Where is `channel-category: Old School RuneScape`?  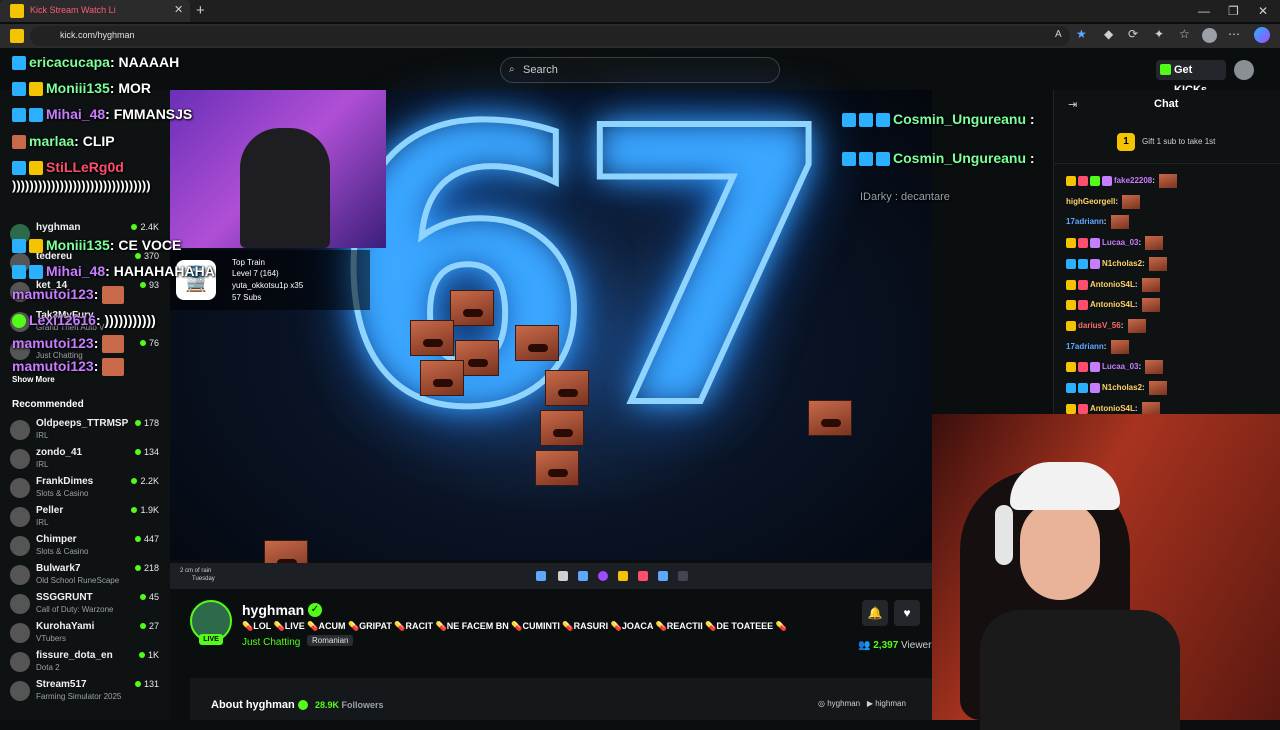 channel-category: Old School RuneScape is located at coordinates (78, 580).